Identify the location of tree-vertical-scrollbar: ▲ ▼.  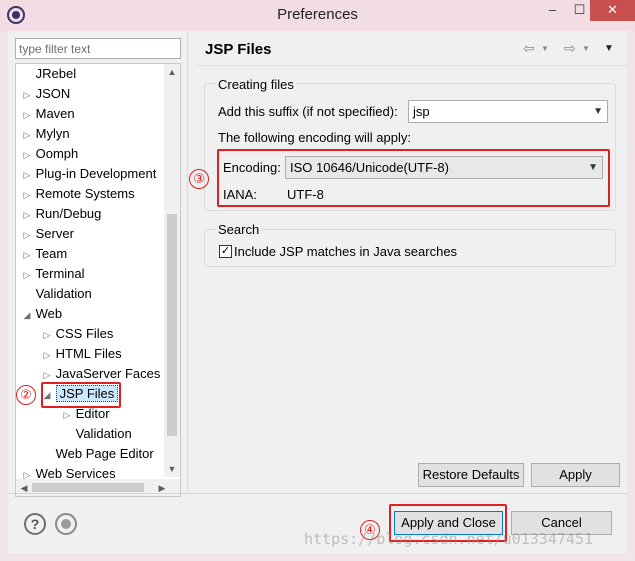
(172, 270).